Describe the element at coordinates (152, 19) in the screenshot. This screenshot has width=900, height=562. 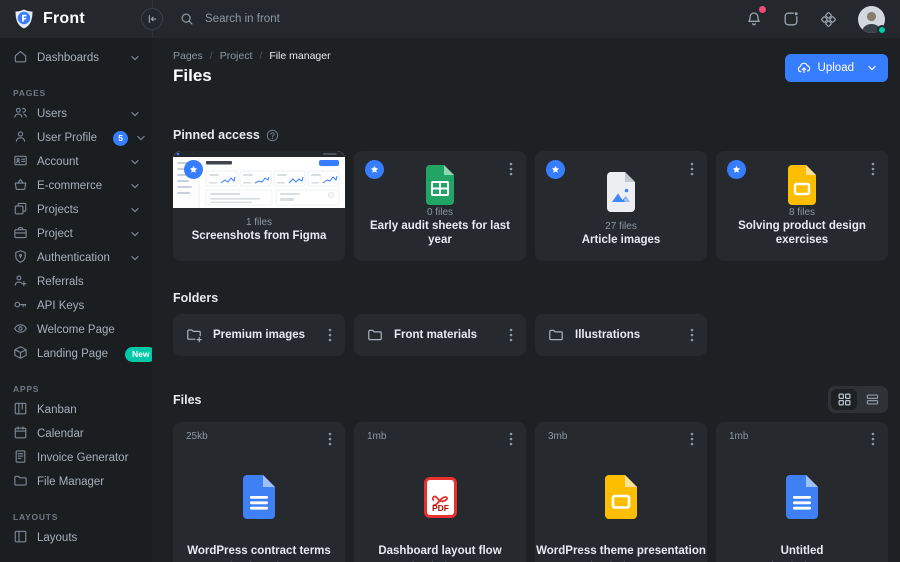
I see `sidebar-collapse-button` at that location.